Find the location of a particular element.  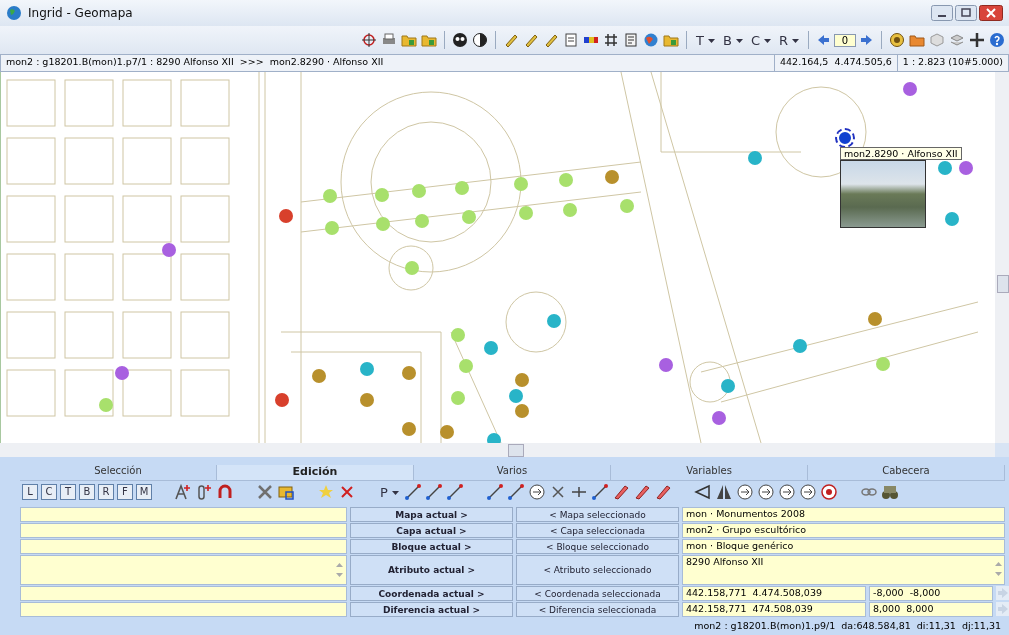

eye-icon is located at coordinates (460, 40).